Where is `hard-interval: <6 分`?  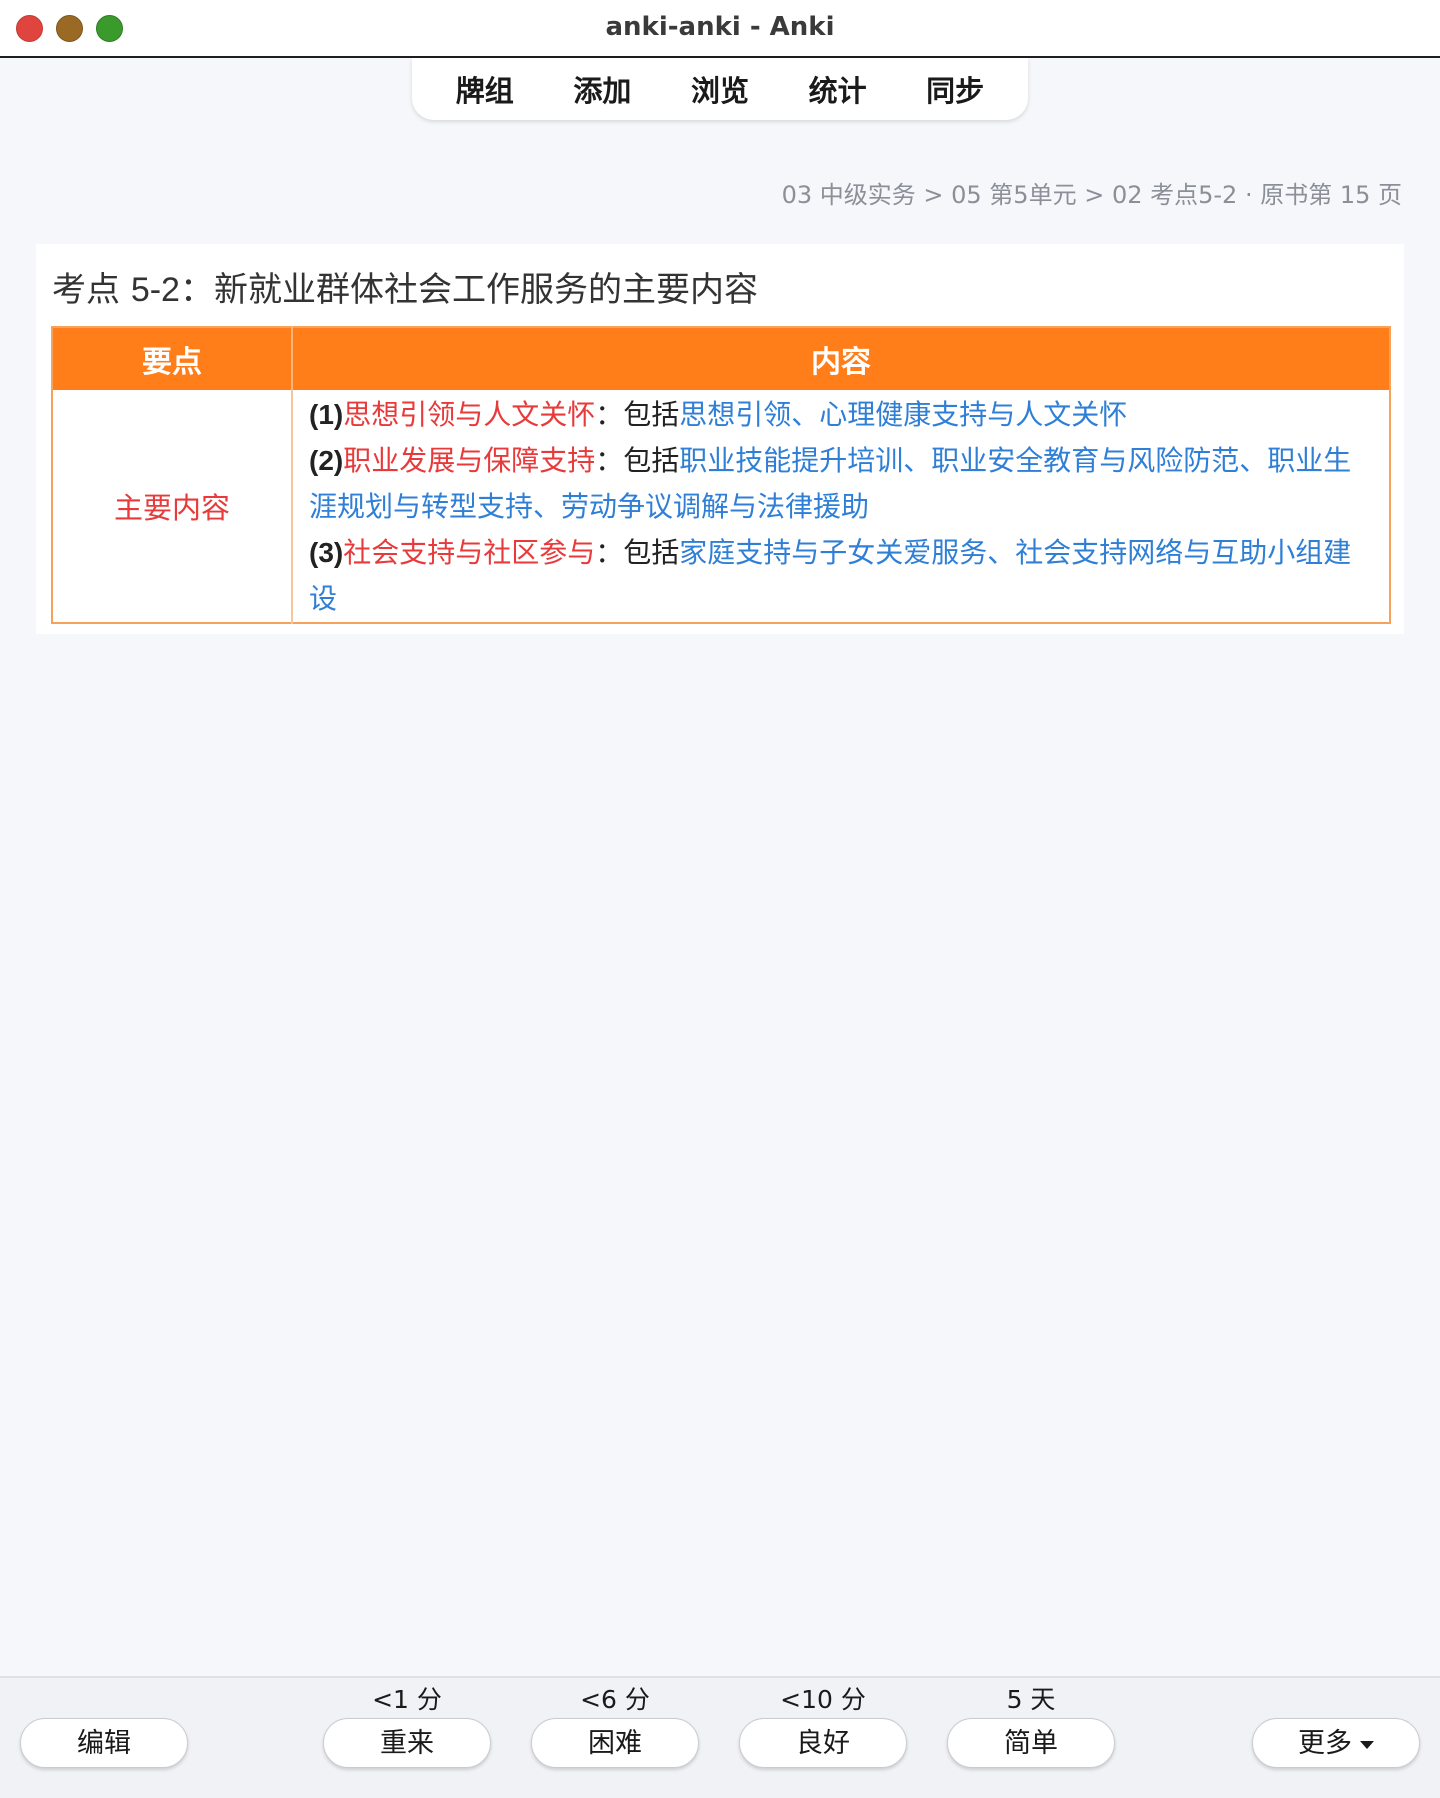
hard-interval: <6 分 is located at coordinates (615, 1699).